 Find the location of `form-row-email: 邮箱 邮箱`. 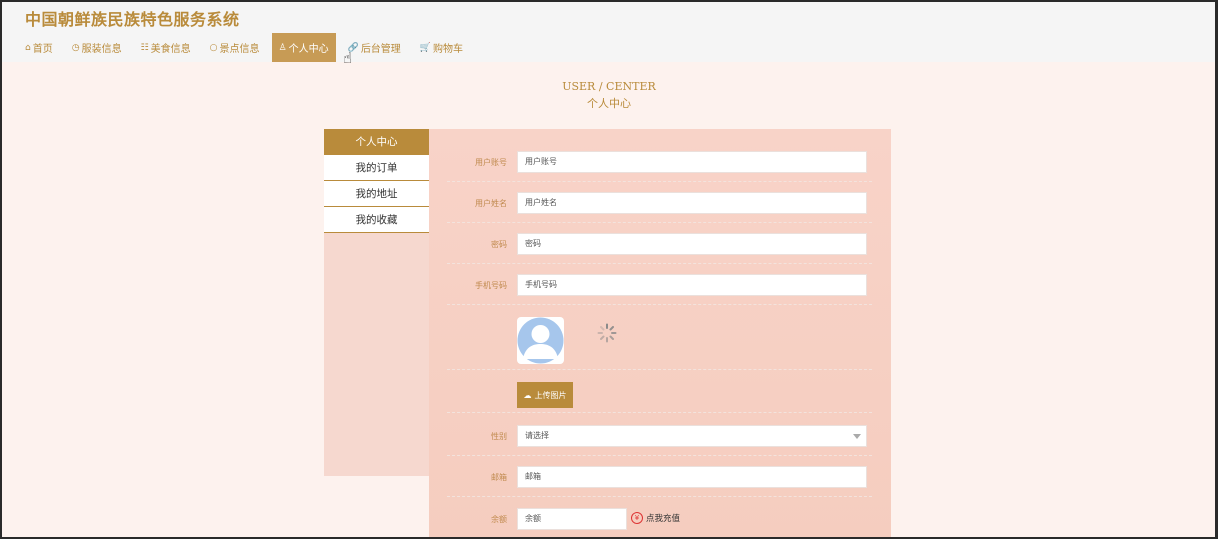

form-row-email: 邮箱 邮箱 is located at coordinates (659, 479).